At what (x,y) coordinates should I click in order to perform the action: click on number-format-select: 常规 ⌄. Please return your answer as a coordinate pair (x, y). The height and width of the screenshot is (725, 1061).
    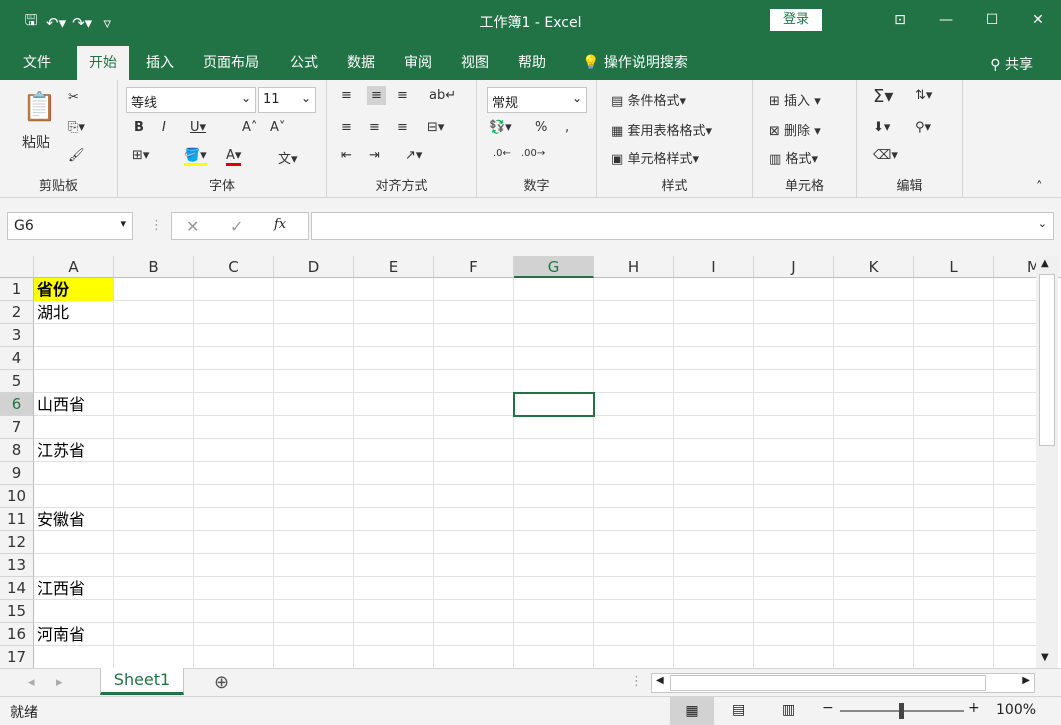
    Looking at the image, I should click on (537, 100).